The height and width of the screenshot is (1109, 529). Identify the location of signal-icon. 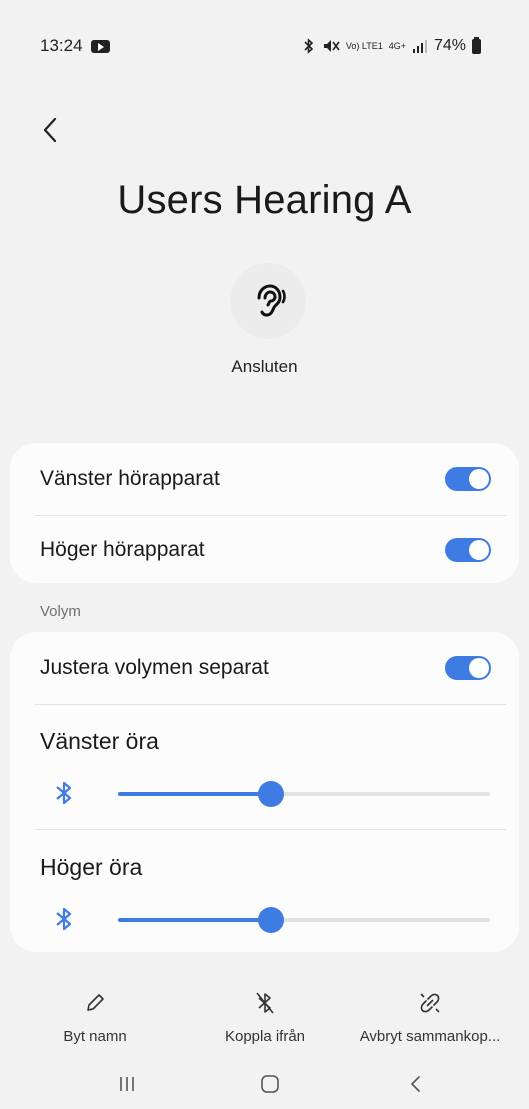
(419, 46).